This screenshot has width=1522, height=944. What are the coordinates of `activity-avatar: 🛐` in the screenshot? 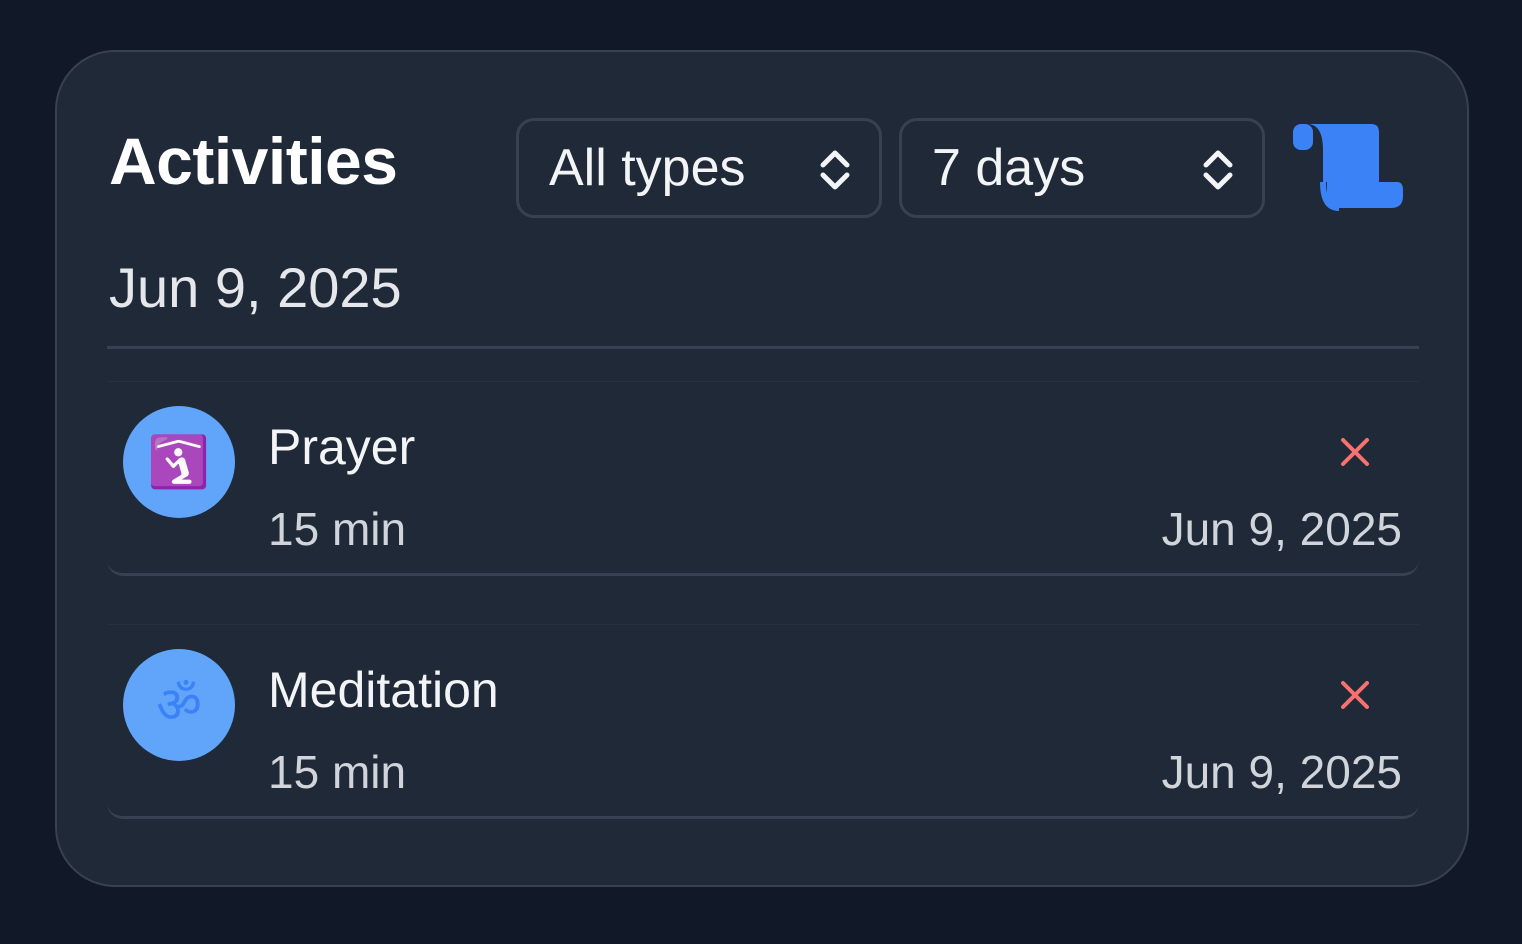 It's located at (179, 462).